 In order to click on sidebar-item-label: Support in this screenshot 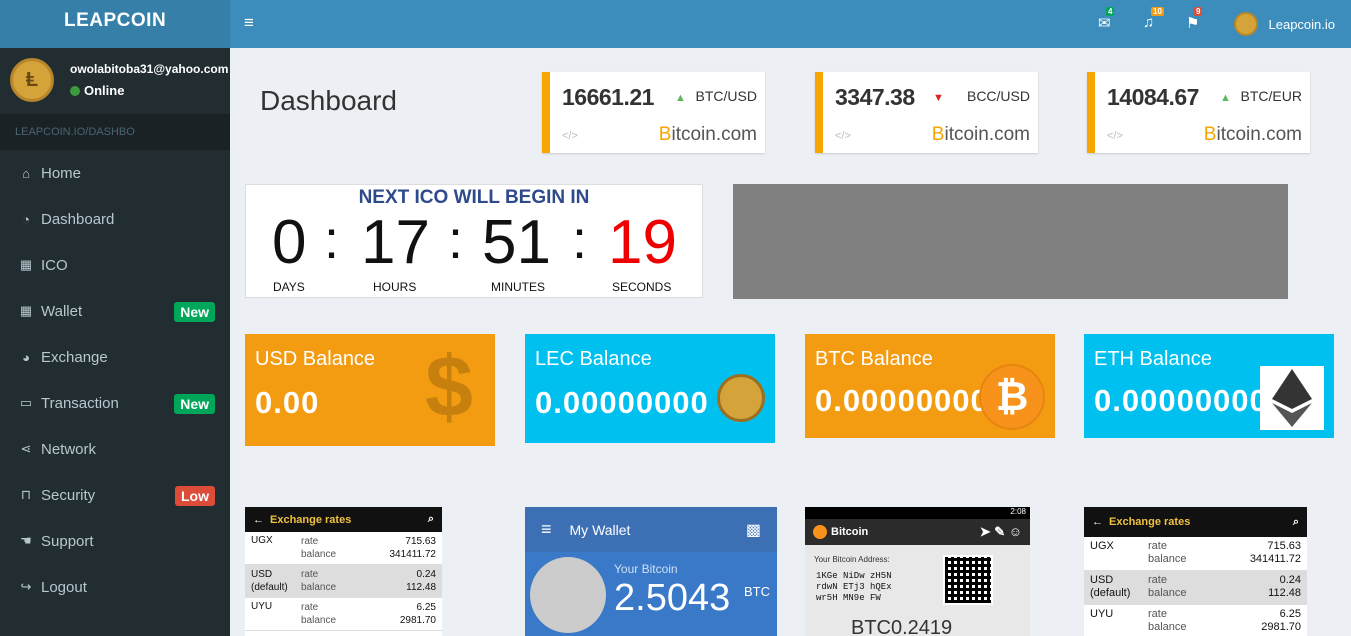, I will do `click(67, 541)`.